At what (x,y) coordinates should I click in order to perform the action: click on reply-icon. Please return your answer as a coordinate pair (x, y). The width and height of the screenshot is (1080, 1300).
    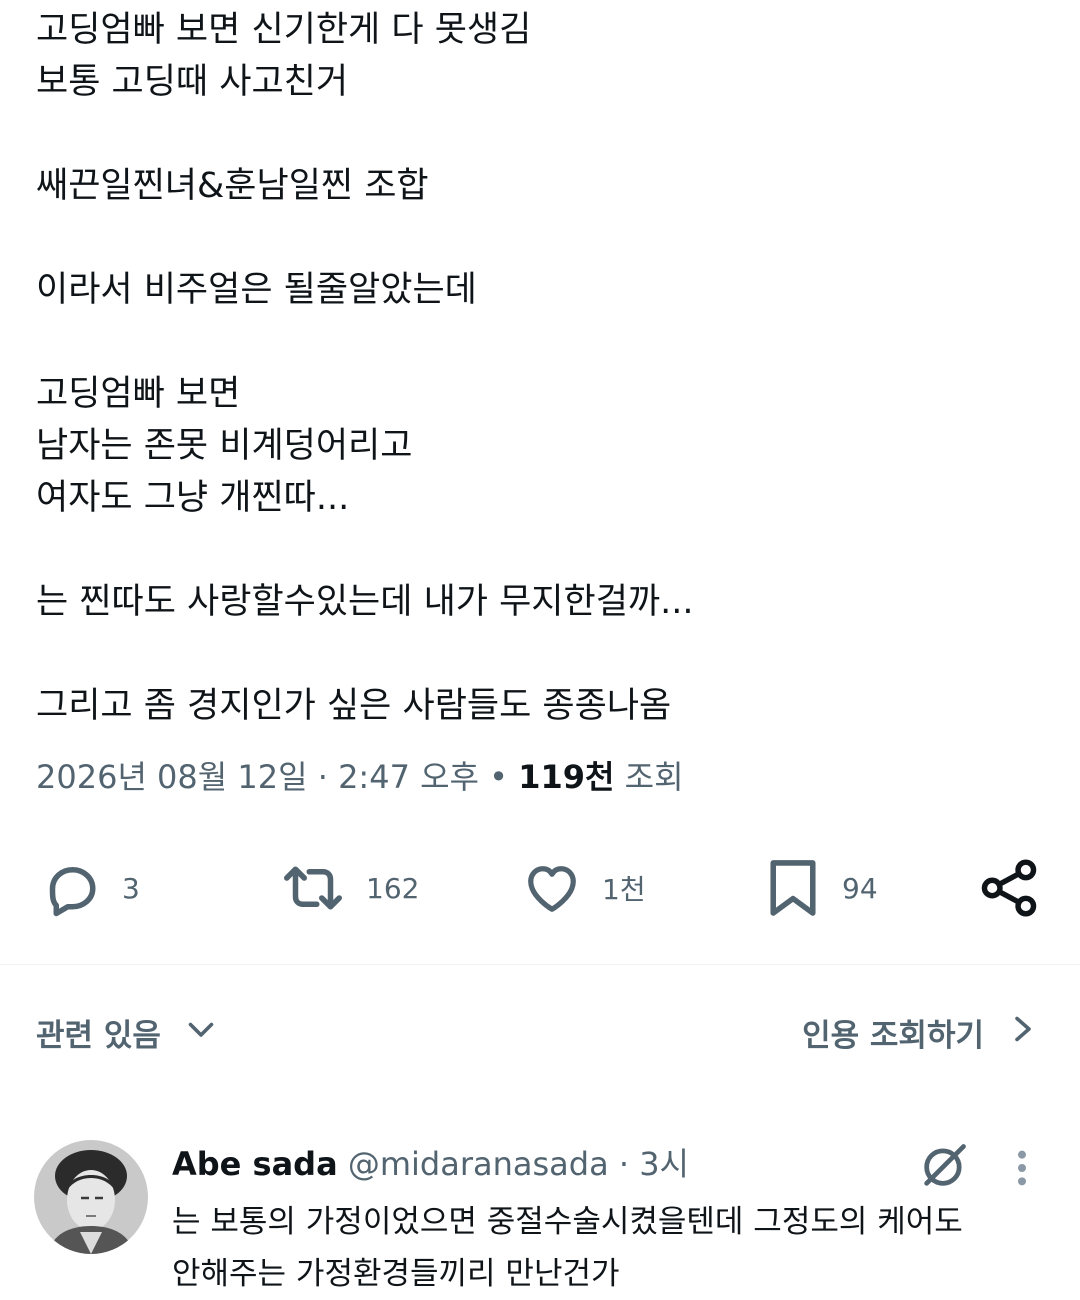
    Looking at the image, I should click on (72, 888).